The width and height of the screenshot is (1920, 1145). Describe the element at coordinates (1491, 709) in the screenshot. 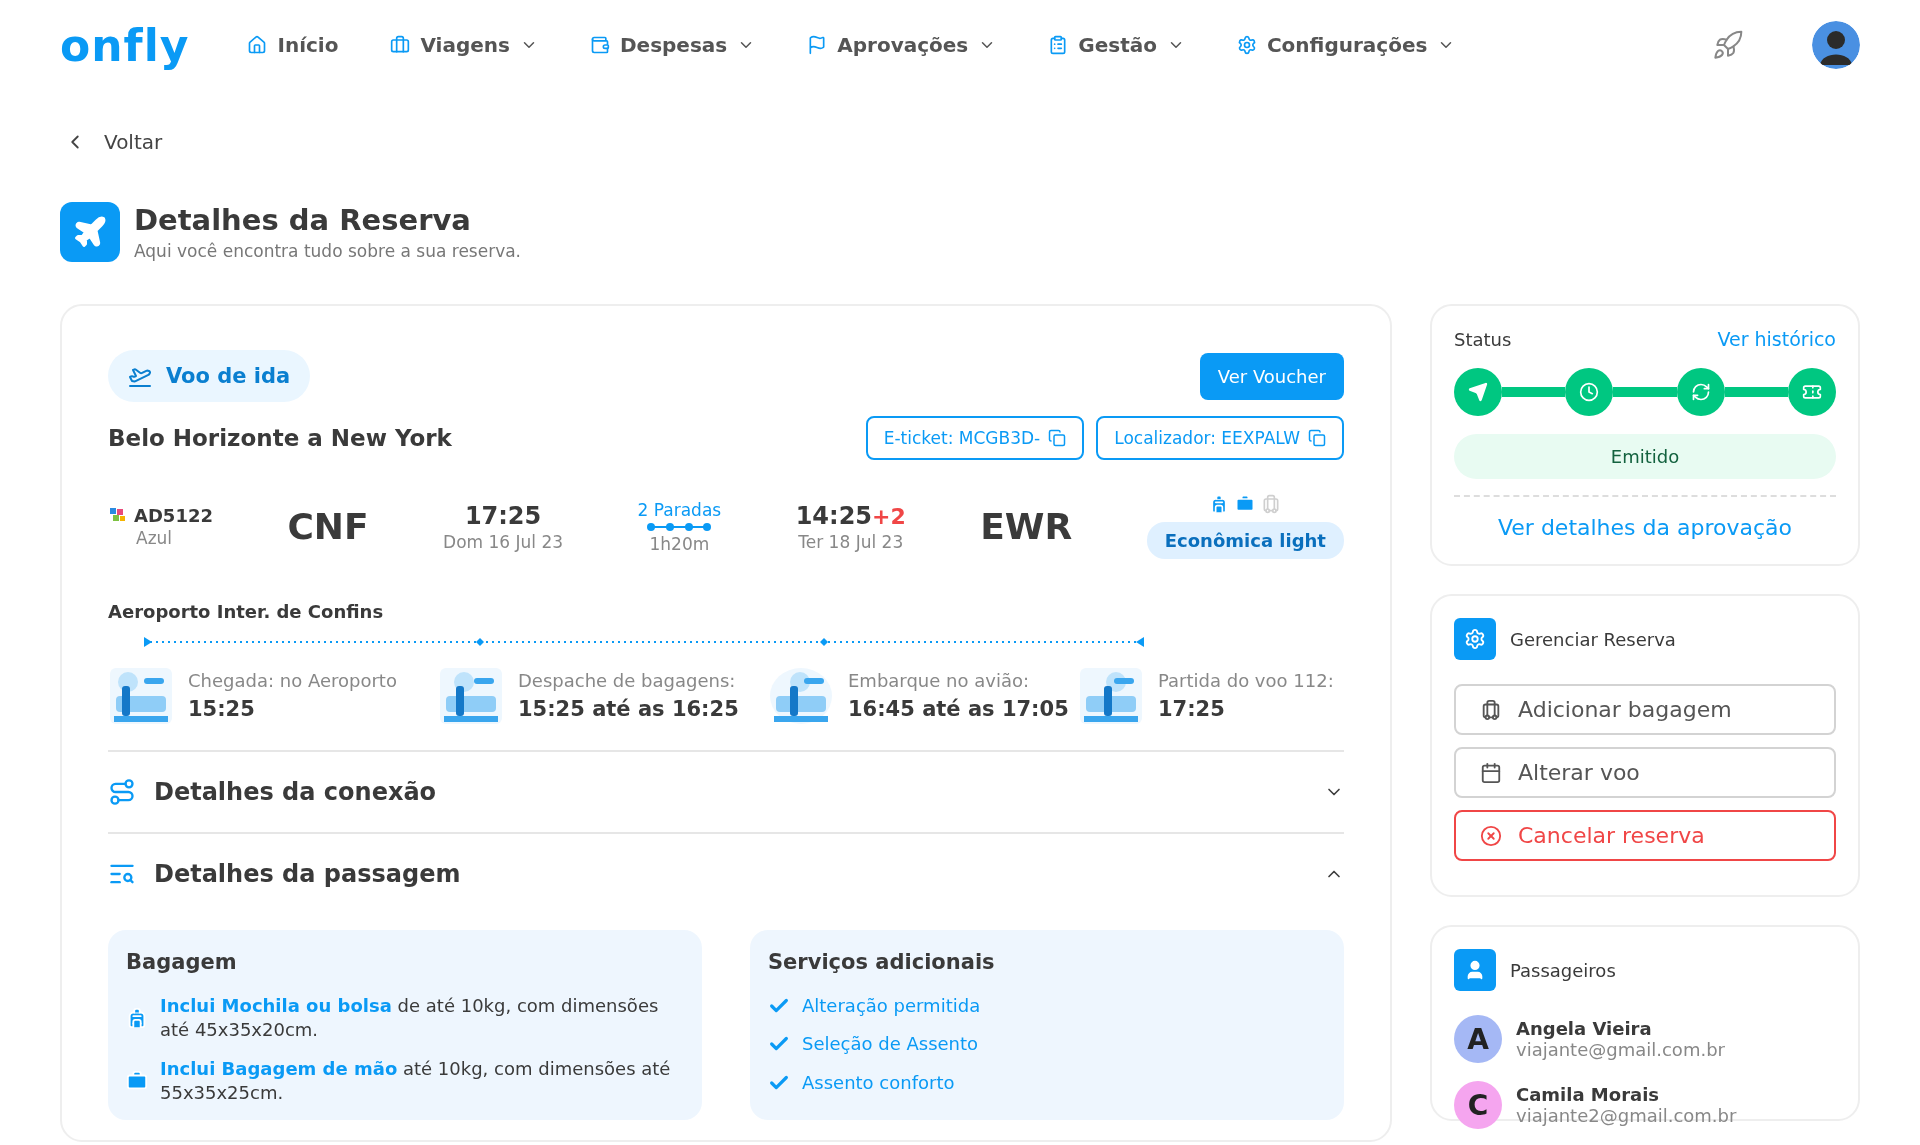

I see `luggage-icon` at that location.